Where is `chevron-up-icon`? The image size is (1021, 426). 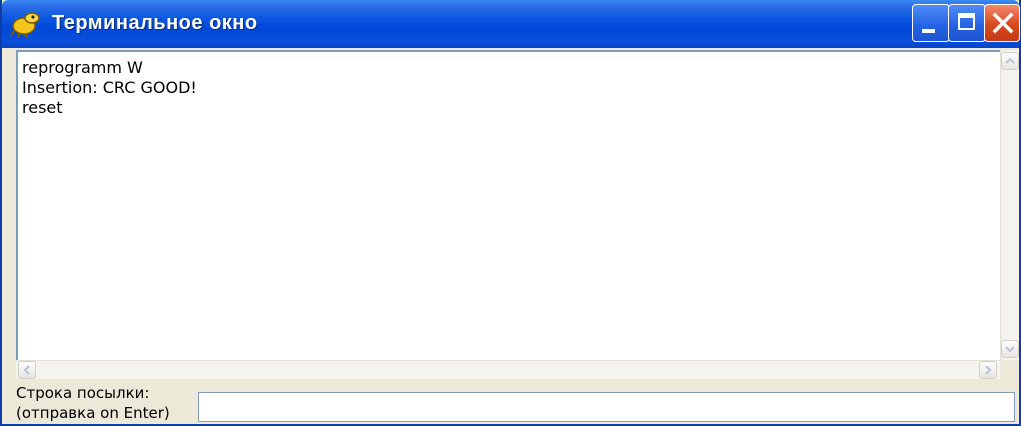
chevron-up-icon is located at coordinates (1010, 60).